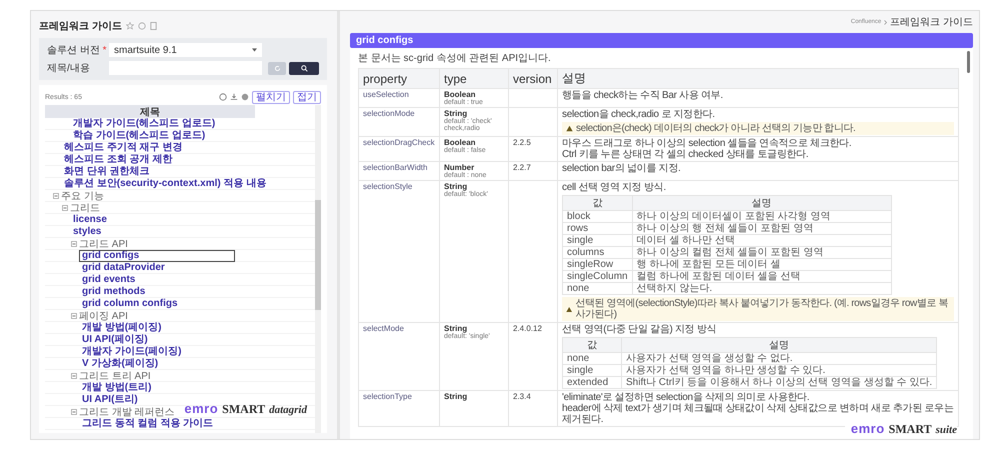  Describe the element at coordinates (622, 168) in the screenshot. I see `description-text: selection bar의 넓이를 지정.` at that location.